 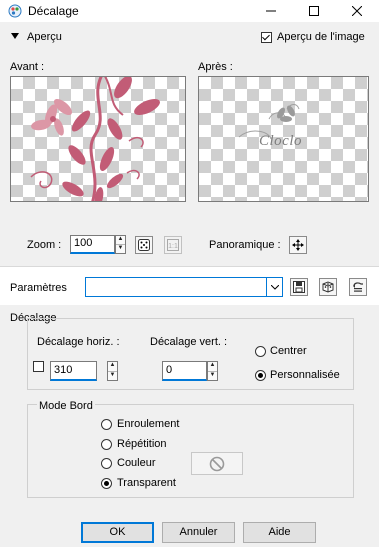 What do you see at coordinates (106, 444) in the screenshot?
I see `edge-radio-repeat` at bounding box center [106, 444].